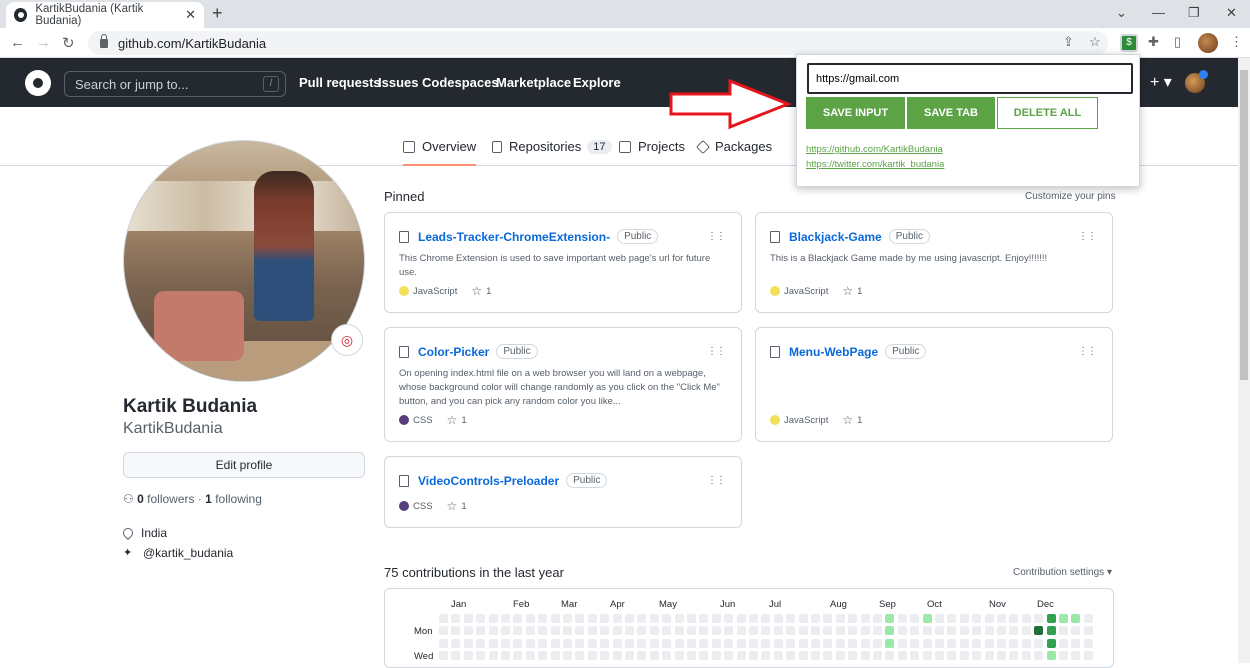  I want to click on tab-search-icon: ⌄, so click(1121, 13).